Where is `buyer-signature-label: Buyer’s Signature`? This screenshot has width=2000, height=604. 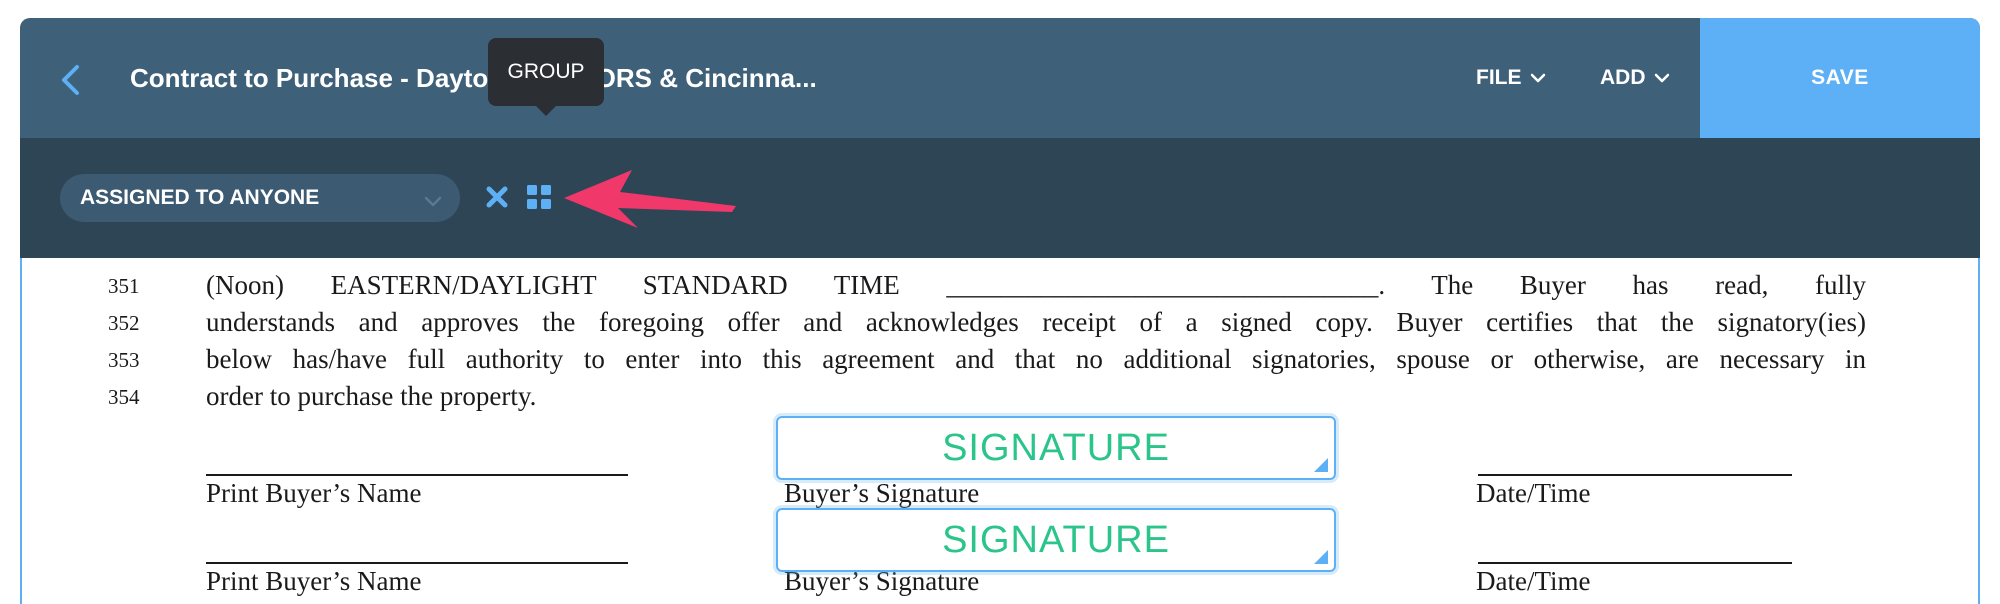 buyer-signature-label: Buyer’s Signature is located at coordinates (882, 493).